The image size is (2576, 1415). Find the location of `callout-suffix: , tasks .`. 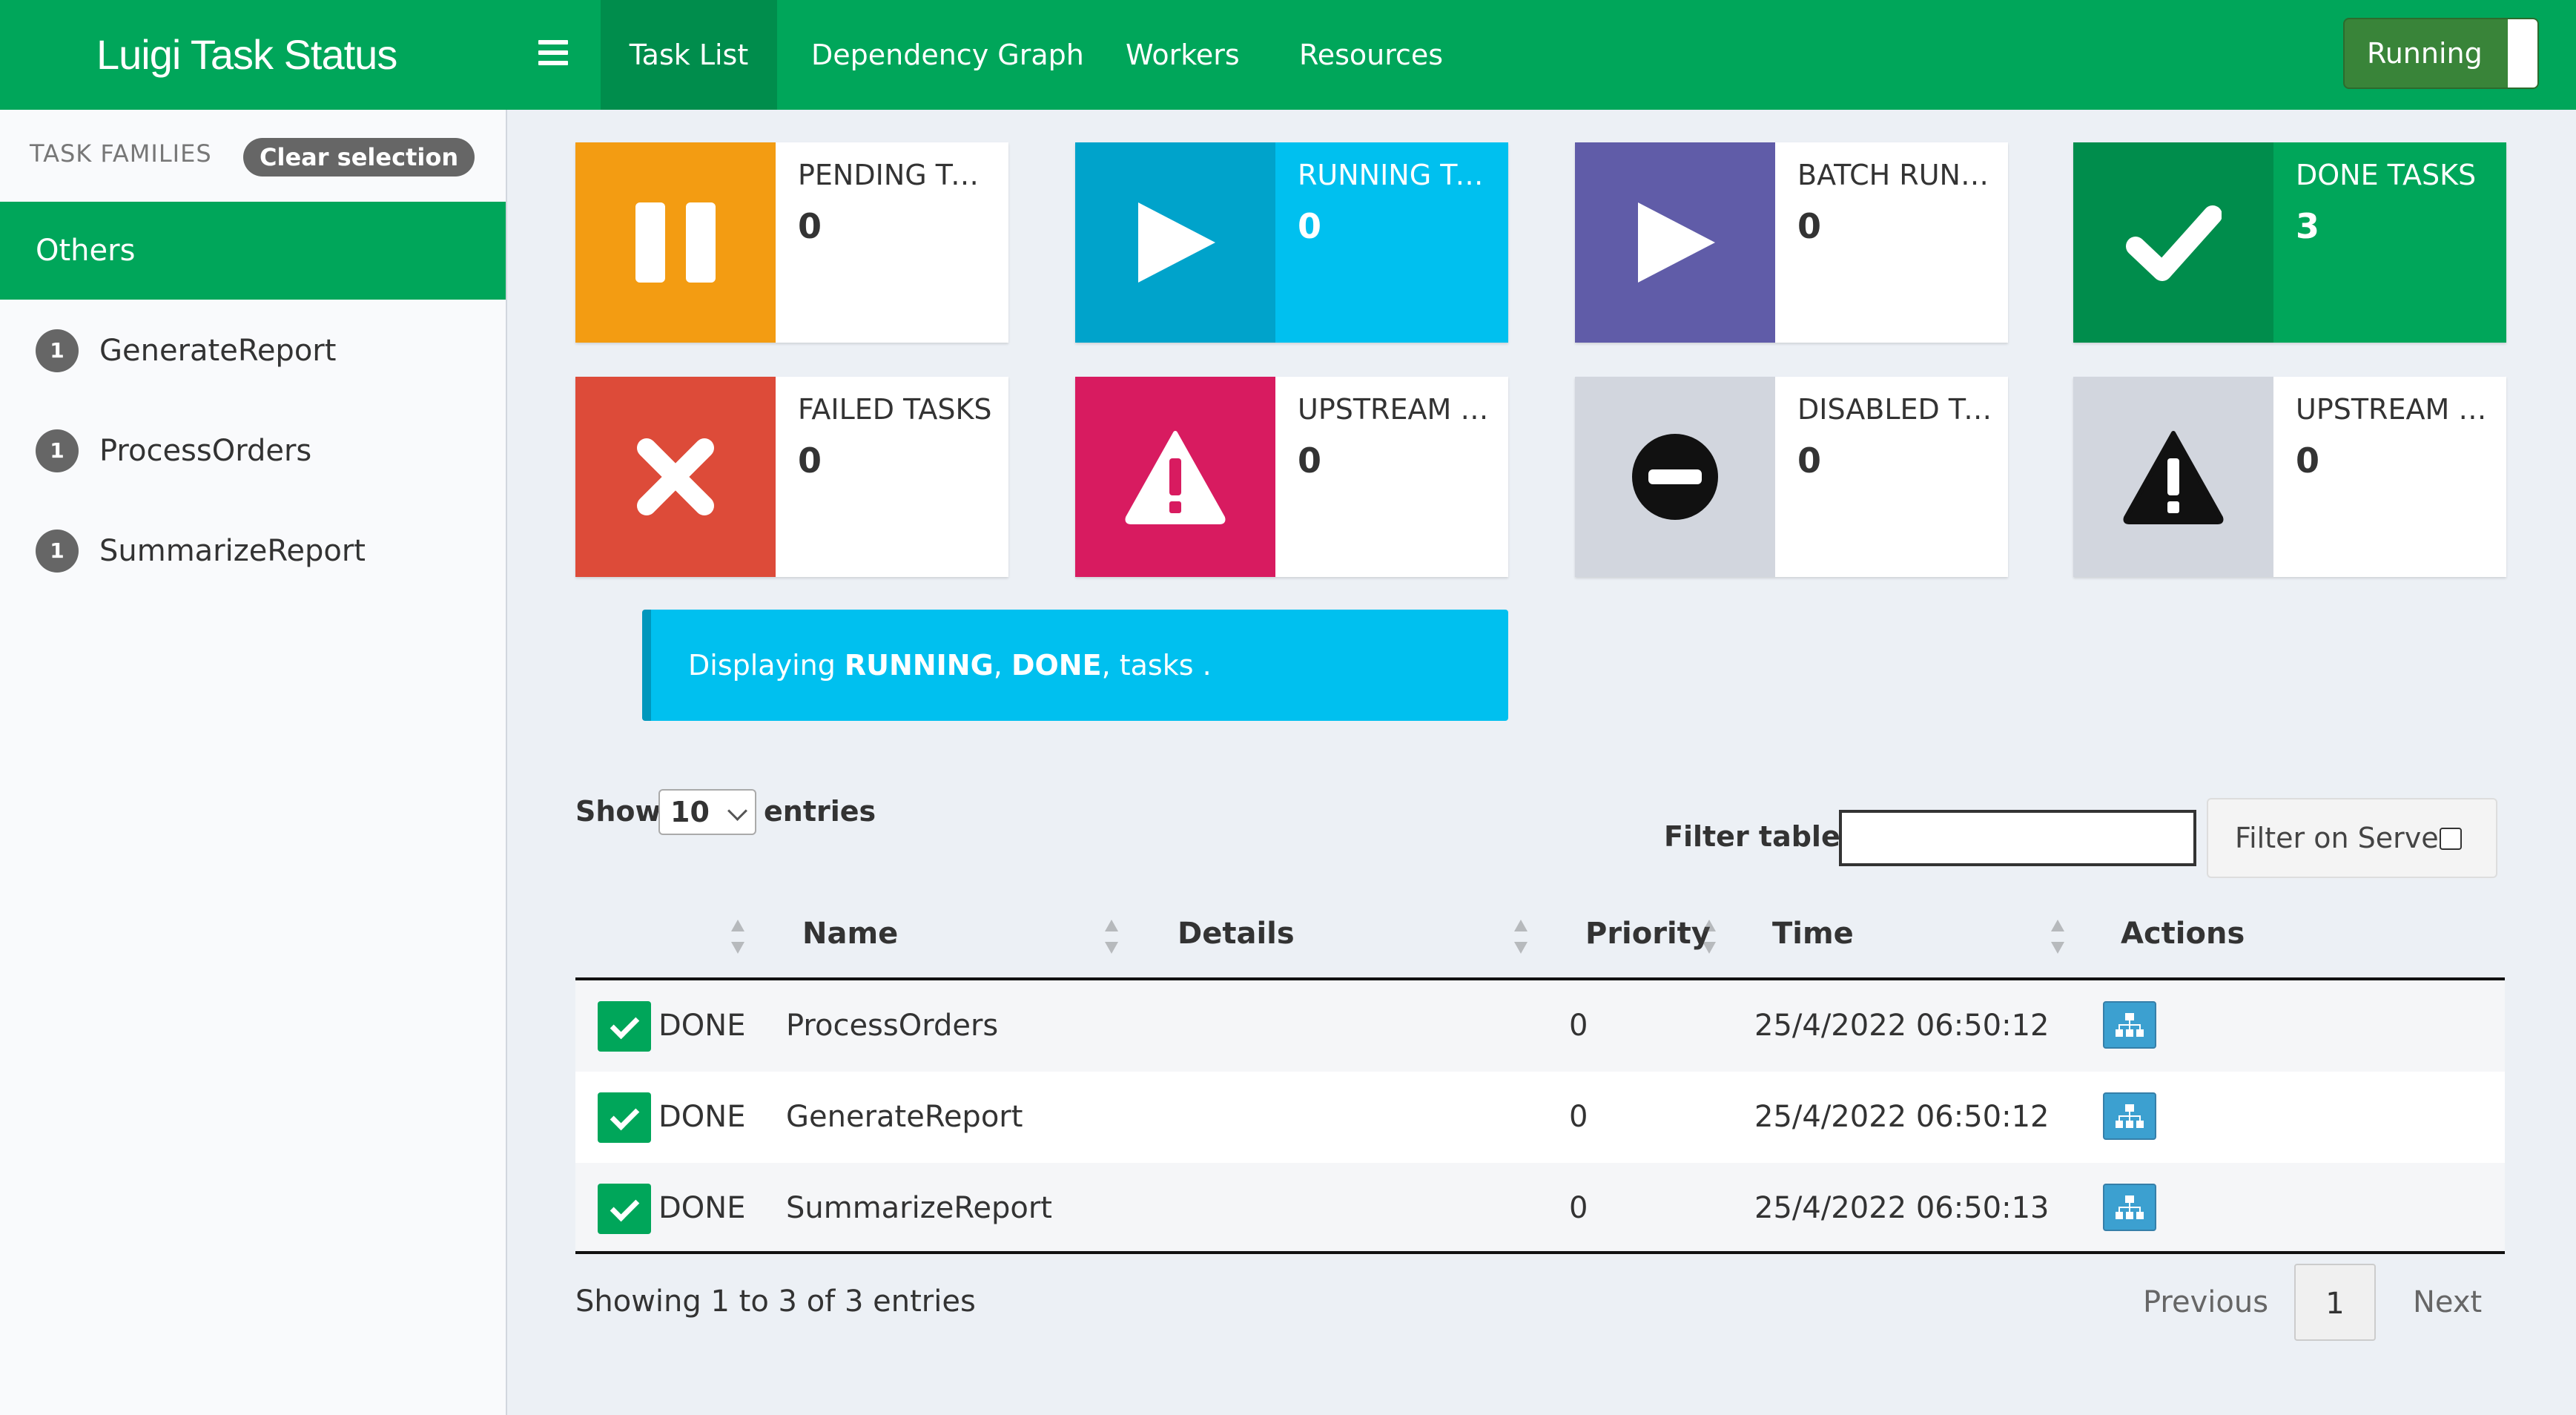

callout-suffix: , tasks . is located at coordinates (1156, 665).